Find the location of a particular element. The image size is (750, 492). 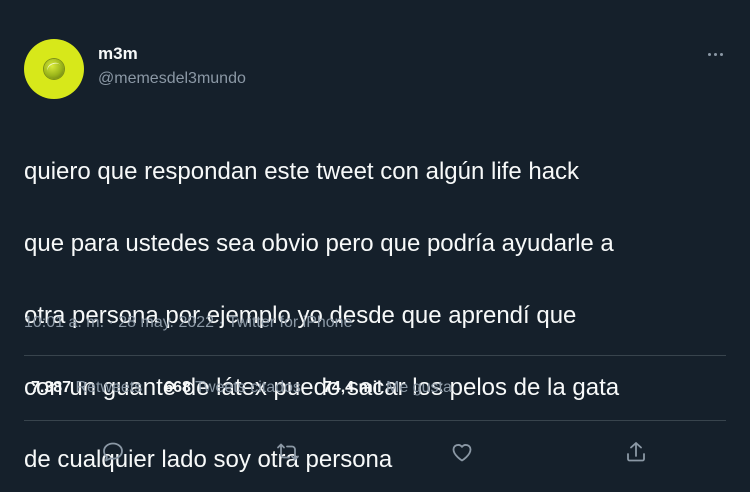

like-button is located at coordinates (462, 452).